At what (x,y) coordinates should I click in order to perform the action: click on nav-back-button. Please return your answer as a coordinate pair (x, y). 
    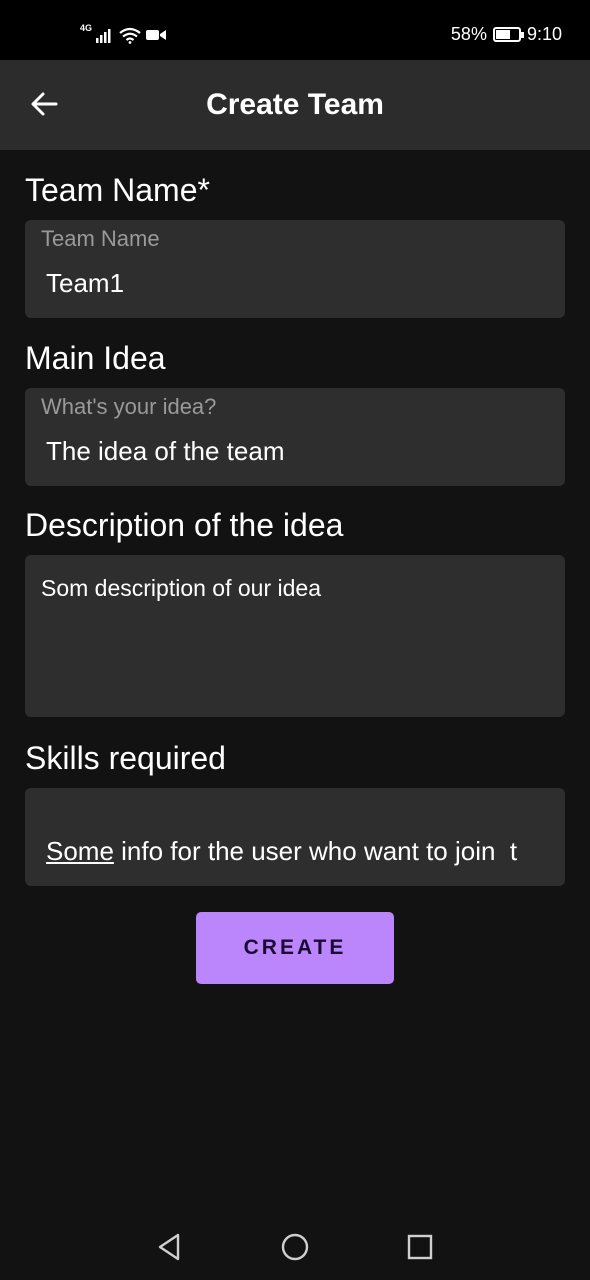
    Looking at the image, I should click on (169, 1247).